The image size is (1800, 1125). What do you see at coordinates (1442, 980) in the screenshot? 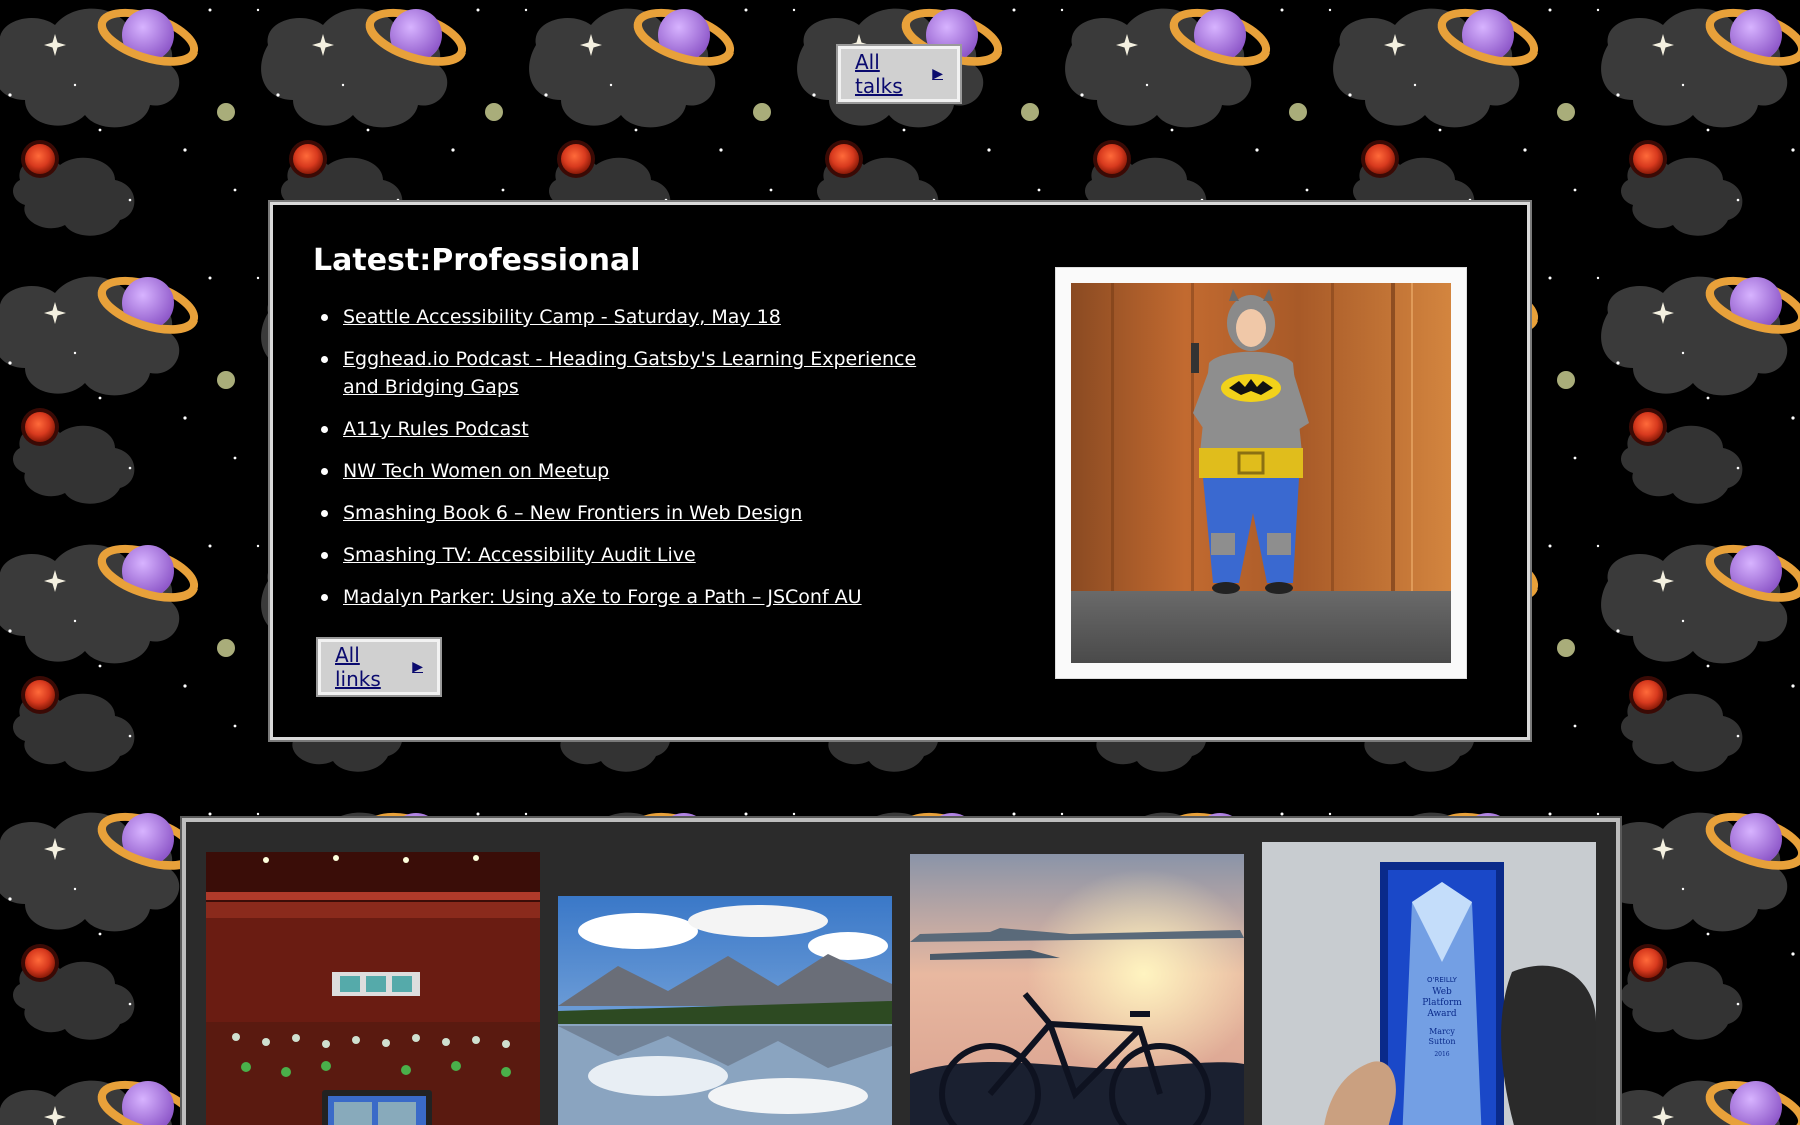
I see `trophy-engraving-oreilly: O'REILLY` at bounding box center [1442, 980].